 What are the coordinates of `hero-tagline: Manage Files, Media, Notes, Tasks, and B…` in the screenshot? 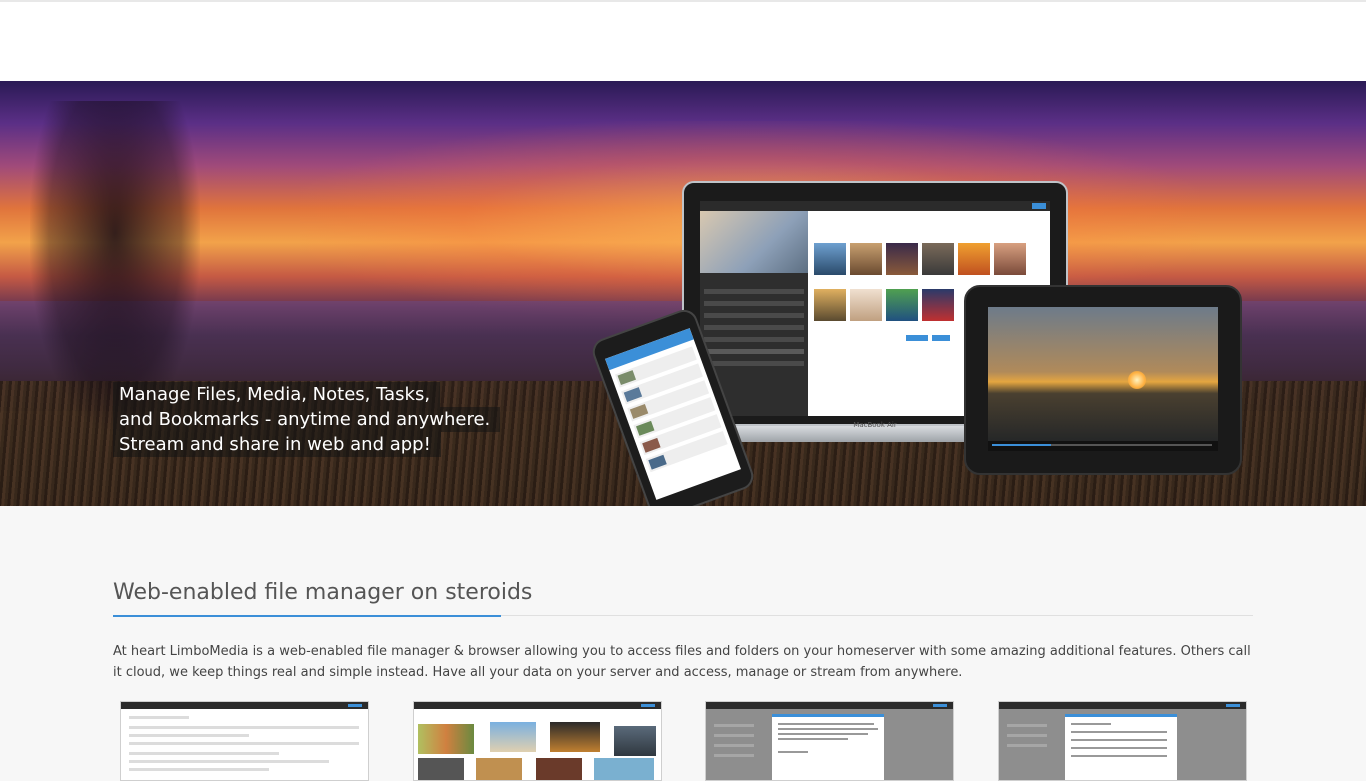 It's located at (307, 419).